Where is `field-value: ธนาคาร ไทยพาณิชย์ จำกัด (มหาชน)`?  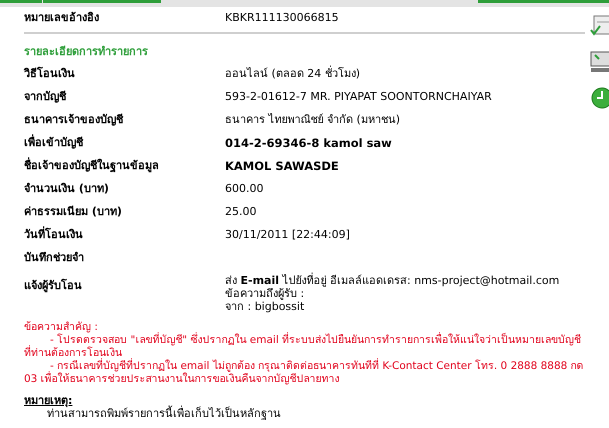 field-value: ธนาคาร ไทยพาณิชย์ จำกัด (มหาชน) is located at coordinates (312, 120).